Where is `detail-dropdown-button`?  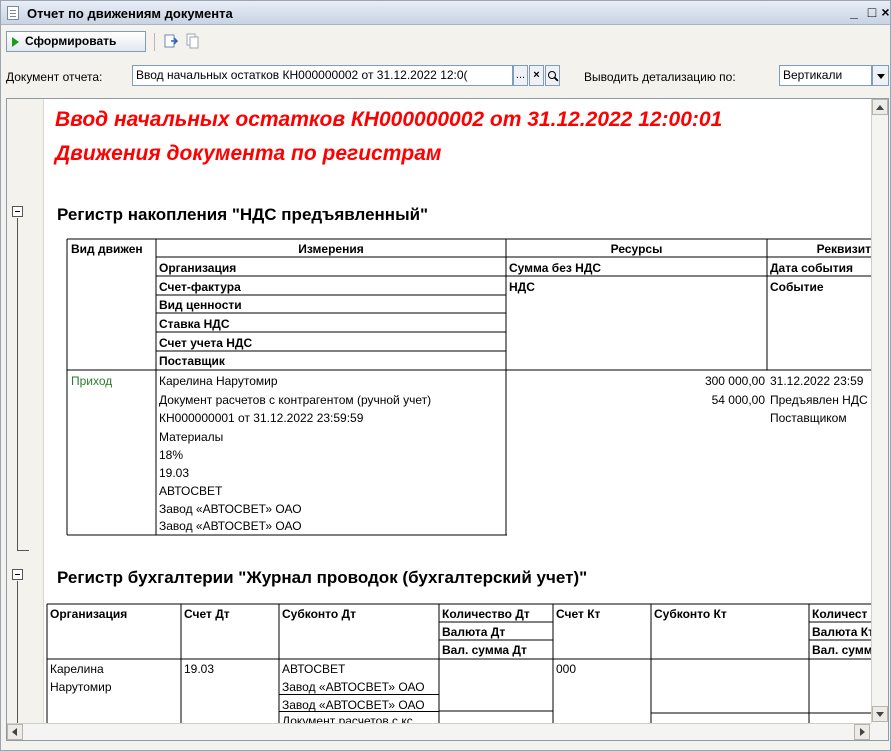
detail-dropdown-button is located at coordinates (880, 75).